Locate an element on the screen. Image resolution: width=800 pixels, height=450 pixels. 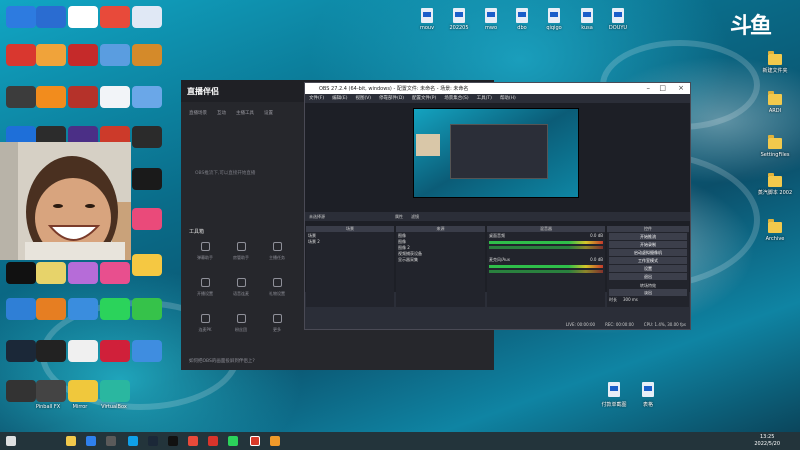
tool-item: 粉丝团 is located at coordinates (241, 327).